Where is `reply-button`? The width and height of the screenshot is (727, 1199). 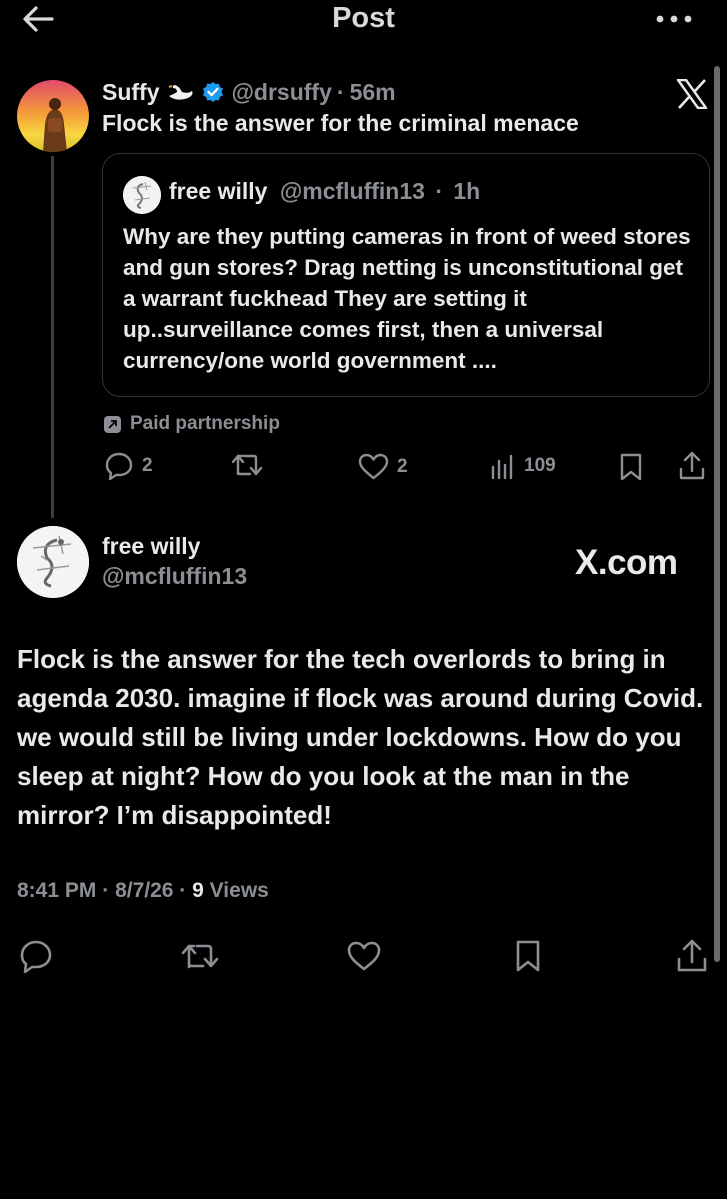 reply-button is located at coordinates (36, 956).